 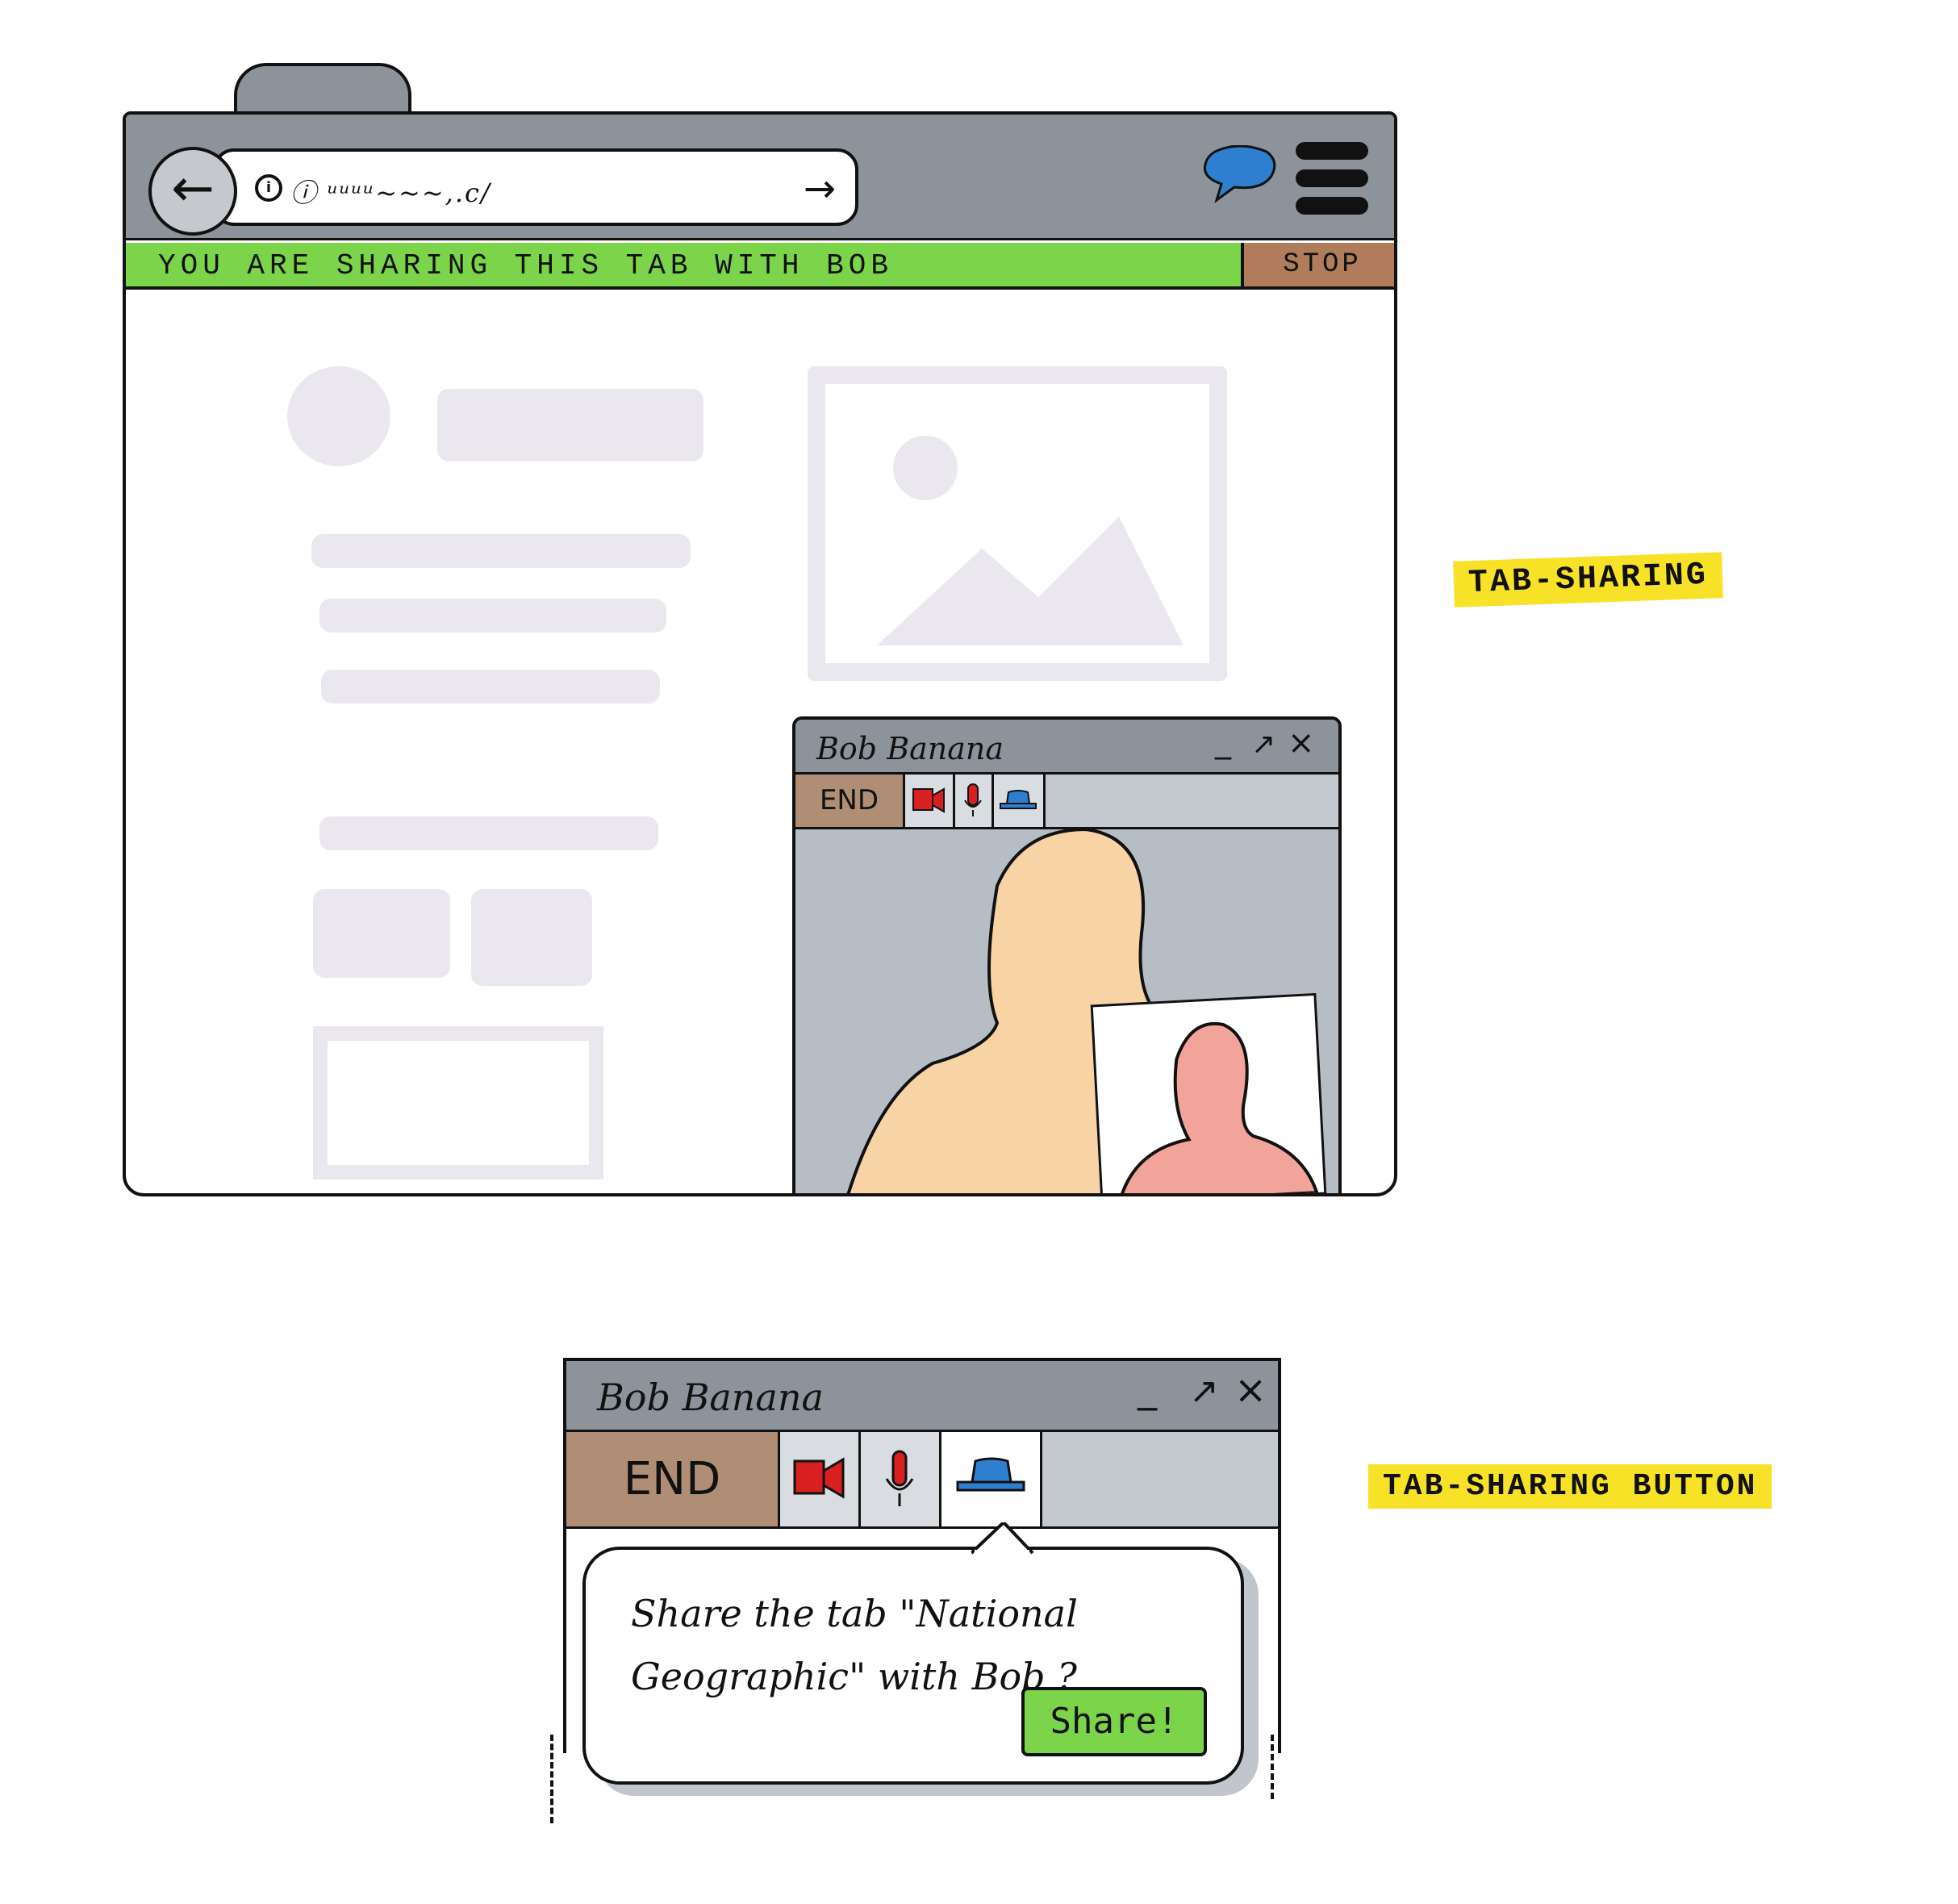 I want to click on self-view-avatar, so click(x=1218, y=1107).